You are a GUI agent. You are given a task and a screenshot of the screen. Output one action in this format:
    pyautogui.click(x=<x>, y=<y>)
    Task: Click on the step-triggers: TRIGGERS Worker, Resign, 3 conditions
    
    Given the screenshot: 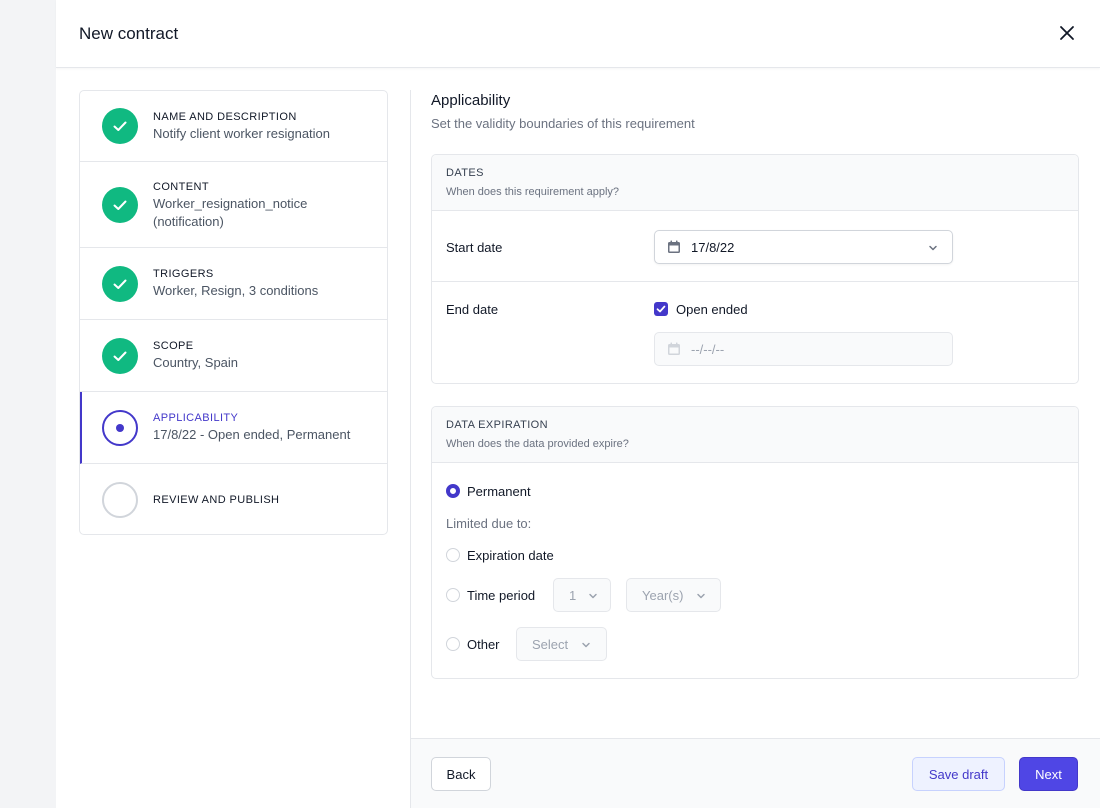 What is the action you would take?
    pyautogui.click(x=233, y=284)
    